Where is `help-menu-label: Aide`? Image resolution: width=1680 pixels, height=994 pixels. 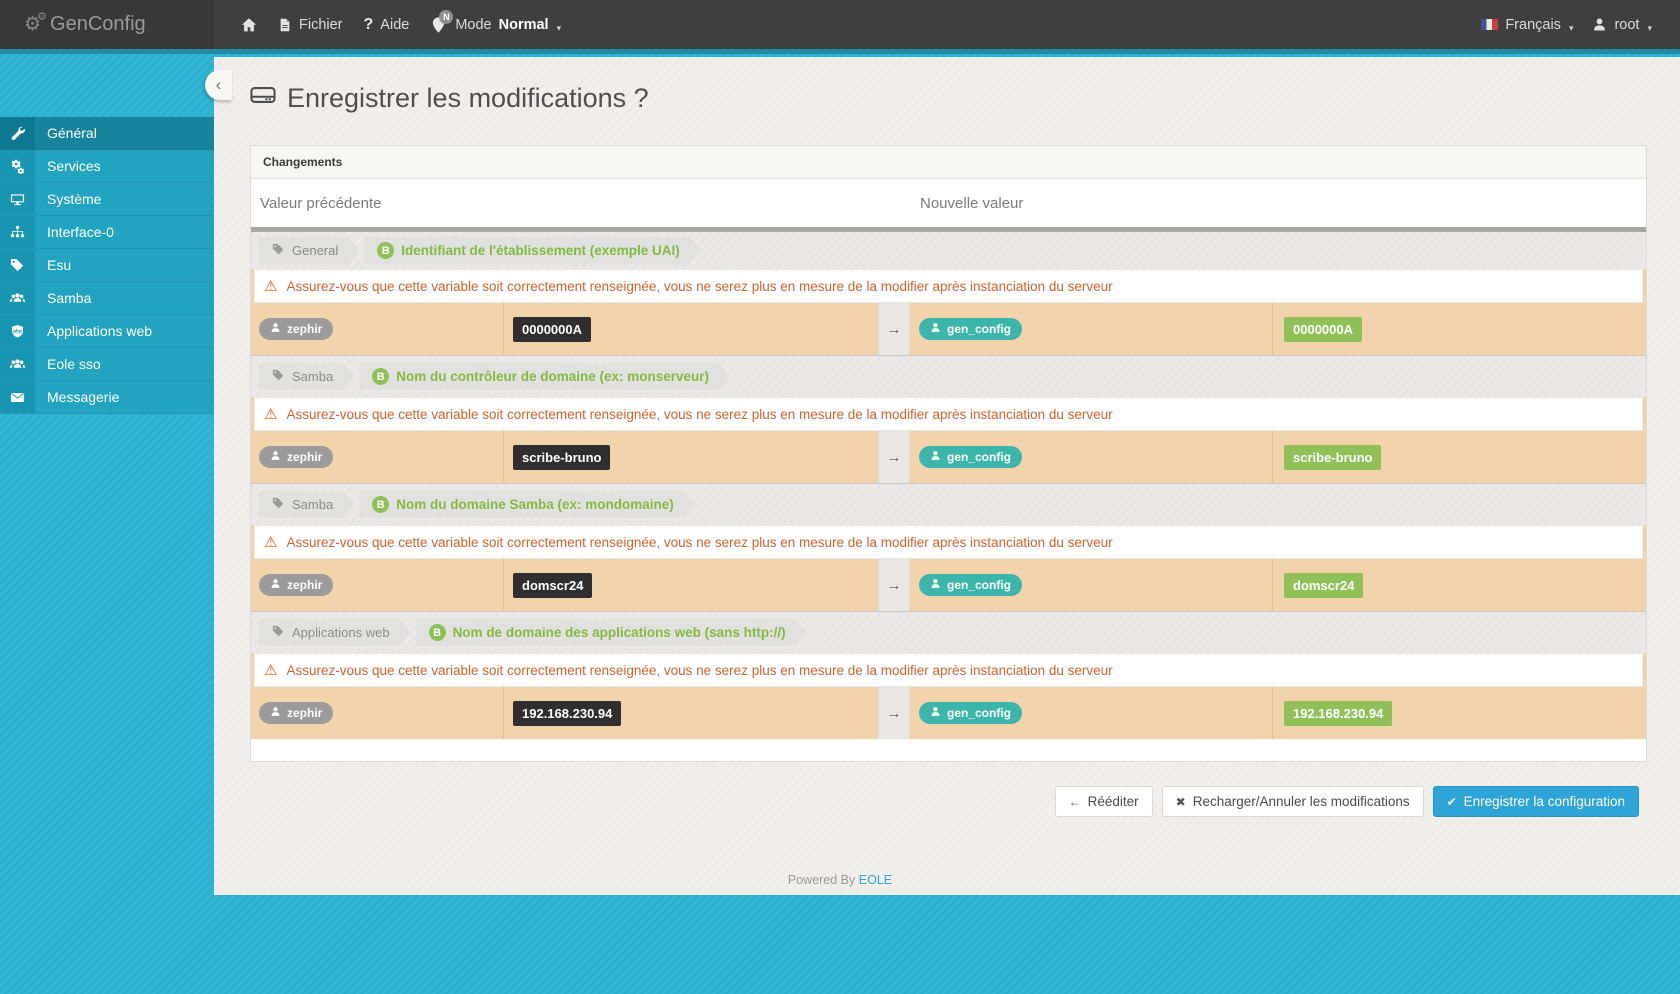 help-menu-label: Aide is located at coordinates (395, 24).